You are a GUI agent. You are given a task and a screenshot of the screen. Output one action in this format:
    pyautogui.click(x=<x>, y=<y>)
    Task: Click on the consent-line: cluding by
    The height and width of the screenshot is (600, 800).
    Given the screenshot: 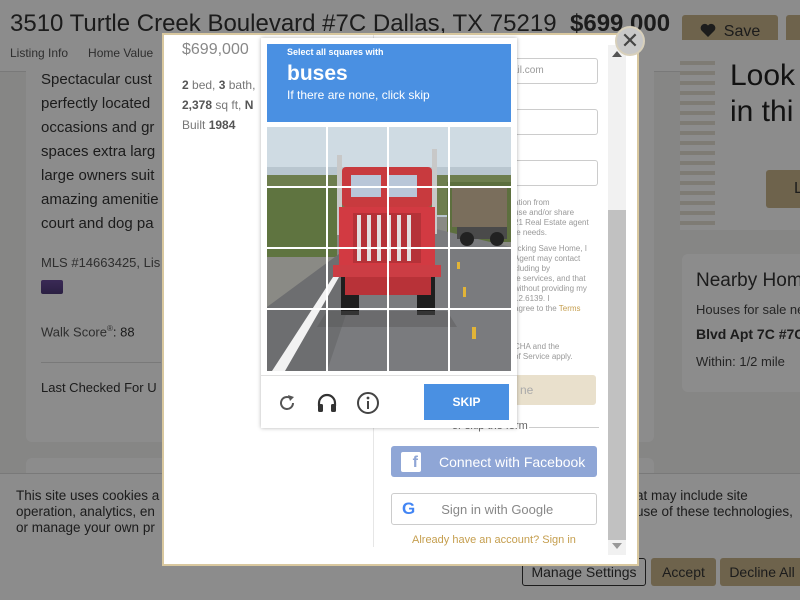 What is the action you would take?
    pyautogui.click(x=532, y=268)
    